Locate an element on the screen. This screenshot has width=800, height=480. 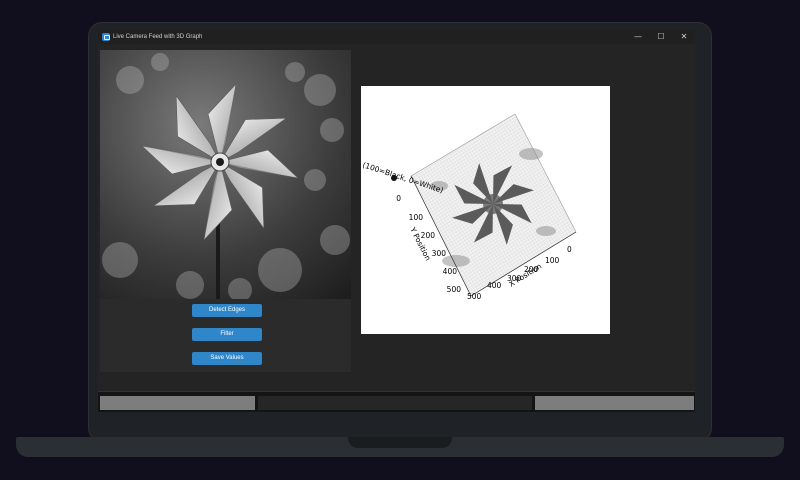
minimize-icon: — is located at coordinates (638, 37).